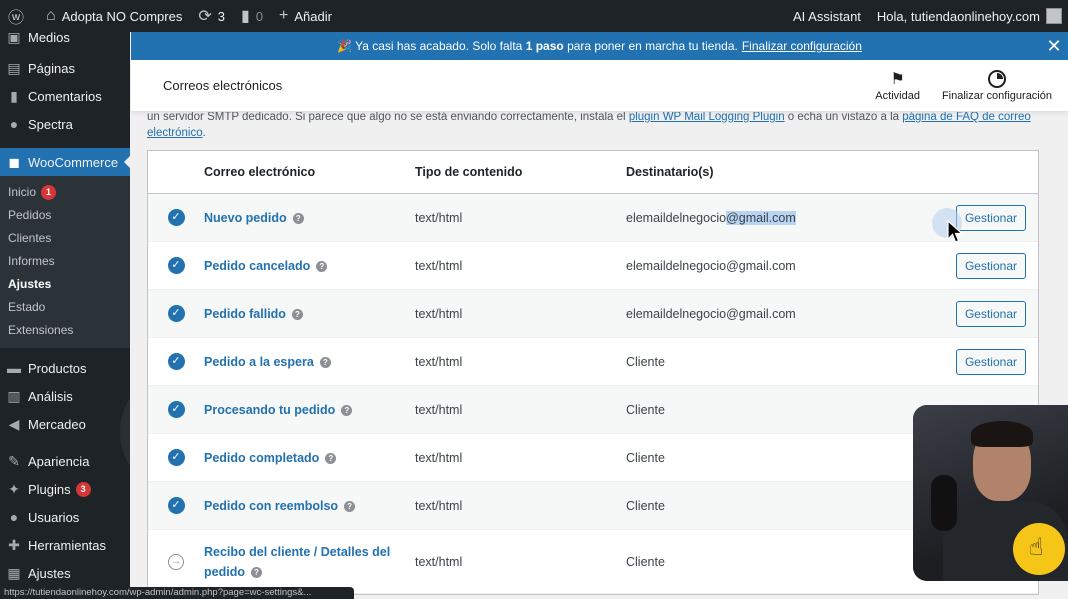 The height and width of the screenshot is (599, 1068). I want to click on comments-link: ▮ 0, so click(252, 16).